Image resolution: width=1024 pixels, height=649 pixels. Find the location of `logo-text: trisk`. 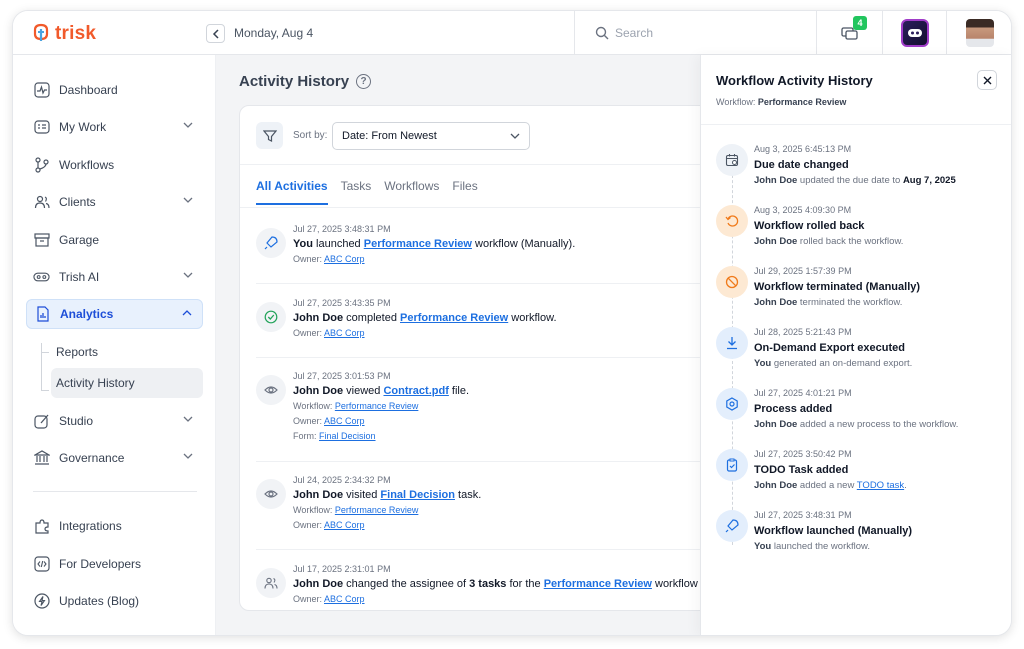

logo-text: trisk is located at coordinates (76, 33).